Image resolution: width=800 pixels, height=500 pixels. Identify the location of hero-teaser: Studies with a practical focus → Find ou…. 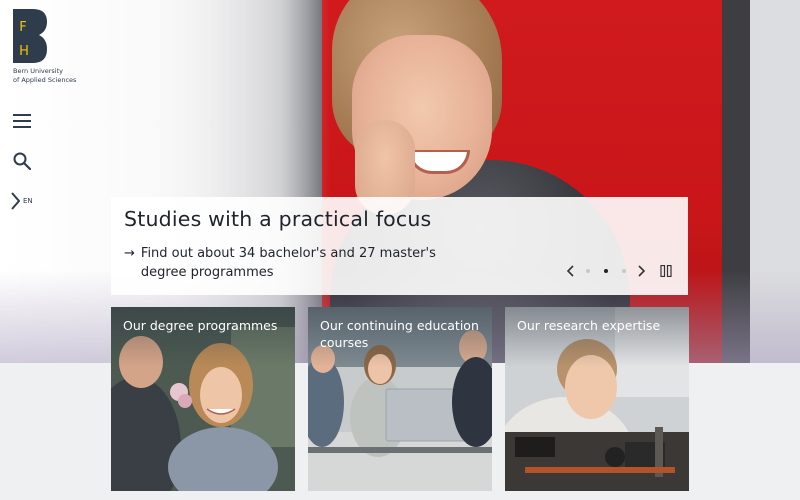
(399, 246).